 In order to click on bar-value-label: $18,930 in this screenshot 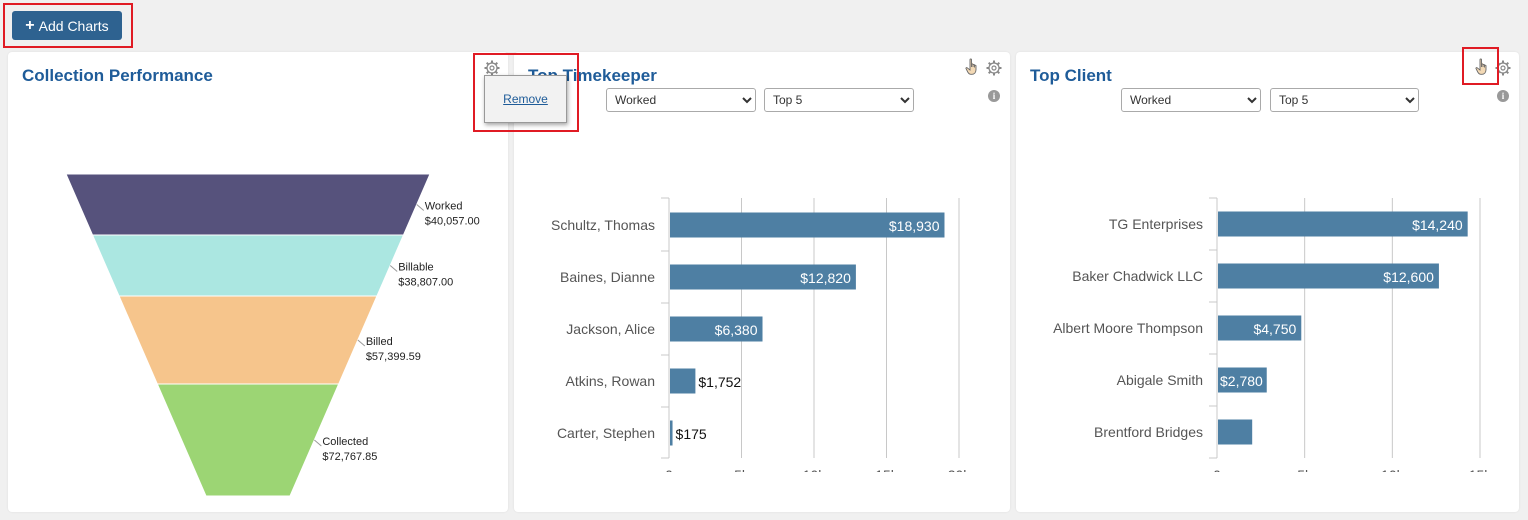, I will do `click(914, 226)`.